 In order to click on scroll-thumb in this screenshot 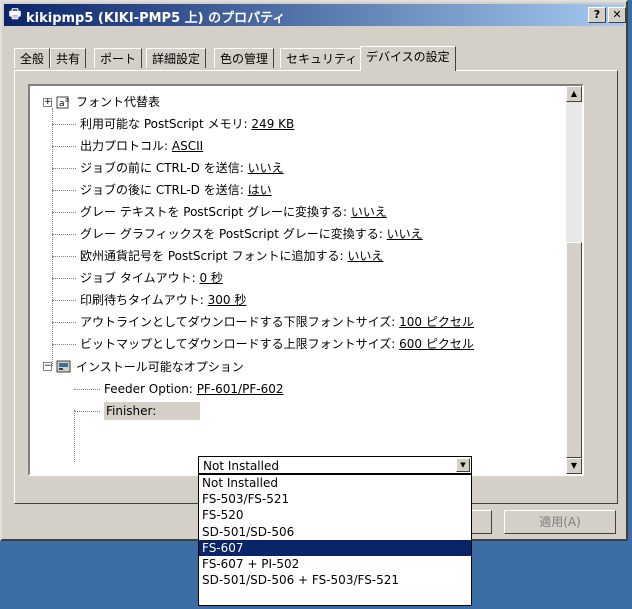, I will do `click(574, 350)`.